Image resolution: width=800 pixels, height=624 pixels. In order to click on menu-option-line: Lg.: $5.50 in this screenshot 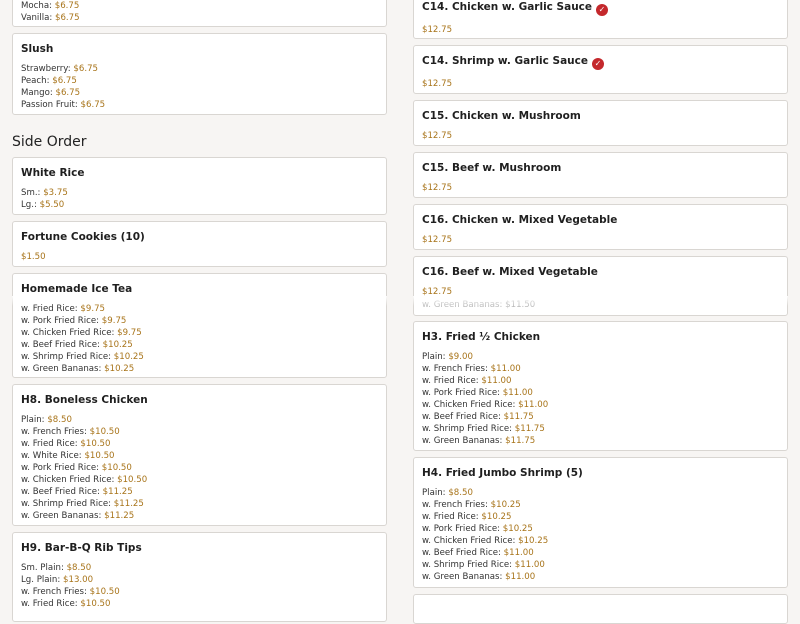, I will do `click(43, 205)`.